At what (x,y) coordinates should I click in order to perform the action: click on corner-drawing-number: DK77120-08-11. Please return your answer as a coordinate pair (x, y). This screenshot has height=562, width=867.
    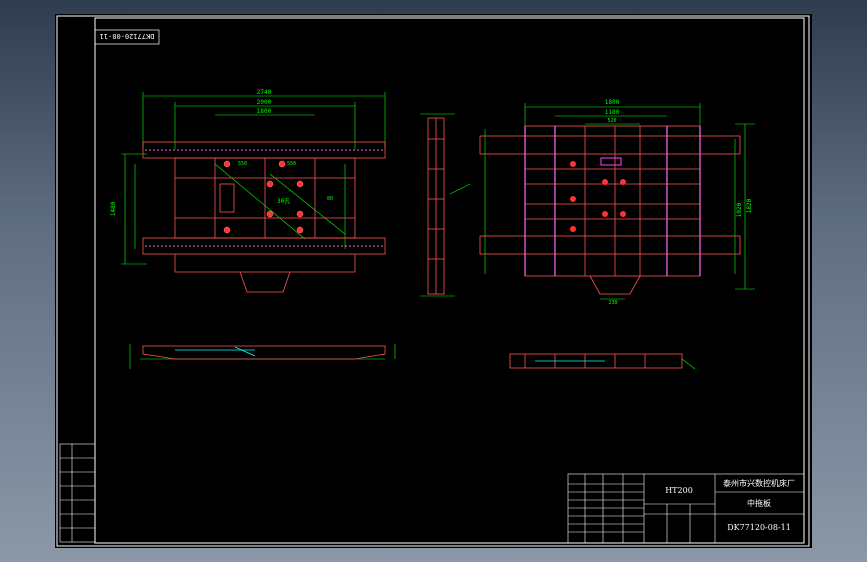
    Looking at the image, I should click on (127, 36).